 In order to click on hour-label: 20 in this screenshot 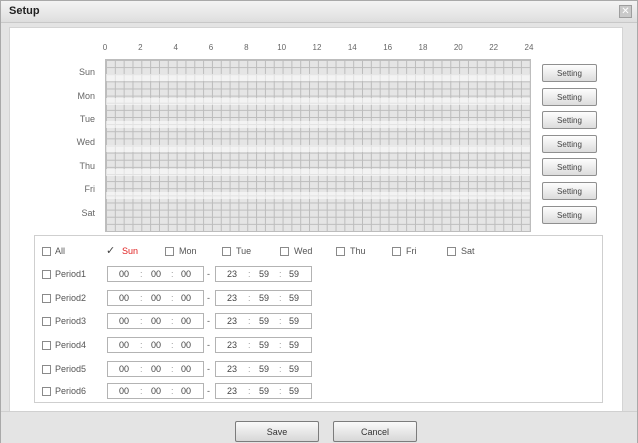, I will do `click(458, 47)`.